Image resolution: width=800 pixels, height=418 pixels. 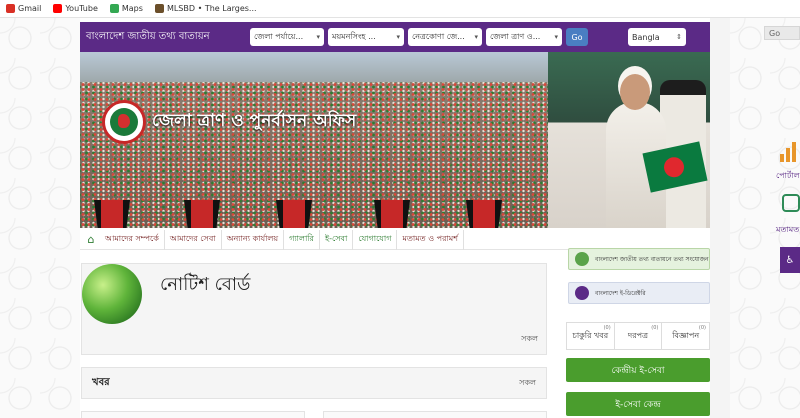 What do you see at coordinates (375, 239) in the screenshot?
I see `nav-item-contact: যোগাযোগ` at bounding box center [375, 239].